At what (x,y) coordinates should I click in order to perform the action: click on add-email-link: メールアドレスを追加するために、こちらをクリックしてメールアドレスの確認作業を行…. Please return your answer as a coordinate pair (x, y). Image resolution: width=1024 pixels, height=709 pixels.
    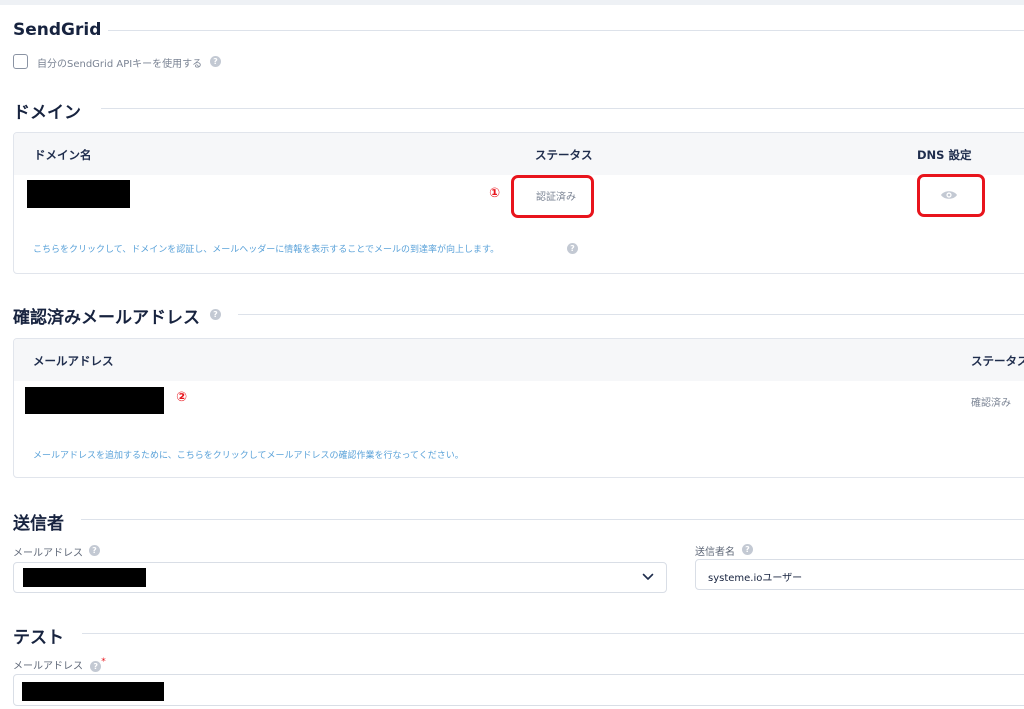
    Looking at the image, I should click on (248, 454).